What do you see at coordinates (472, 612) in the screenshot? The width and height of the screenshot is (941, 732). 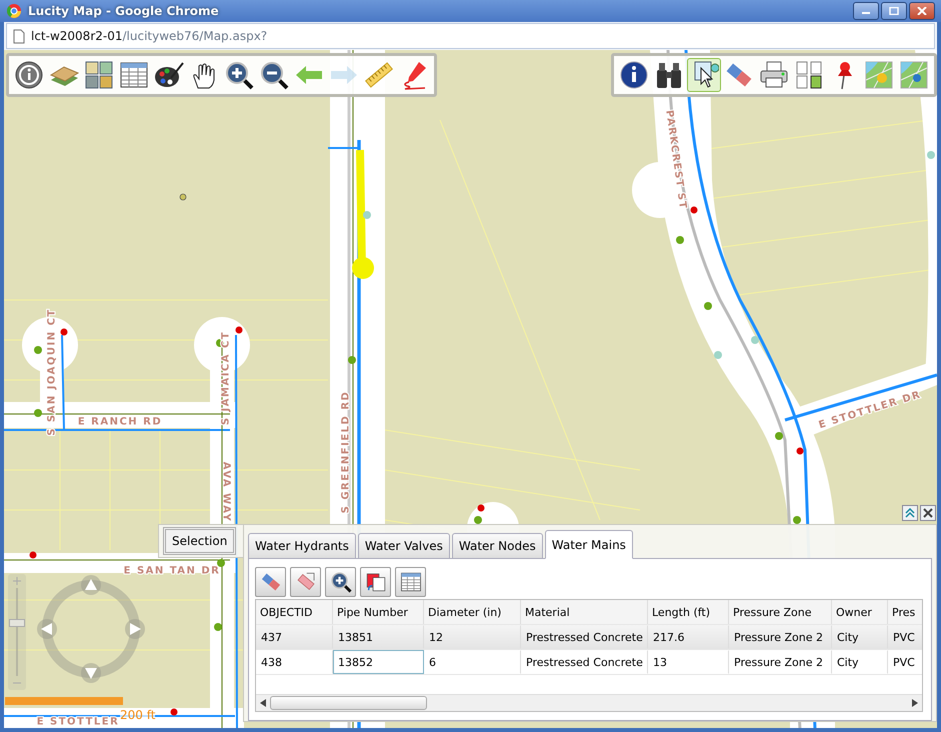 I see `column-header: Diameter (in)` at bounding box center [472, 612].